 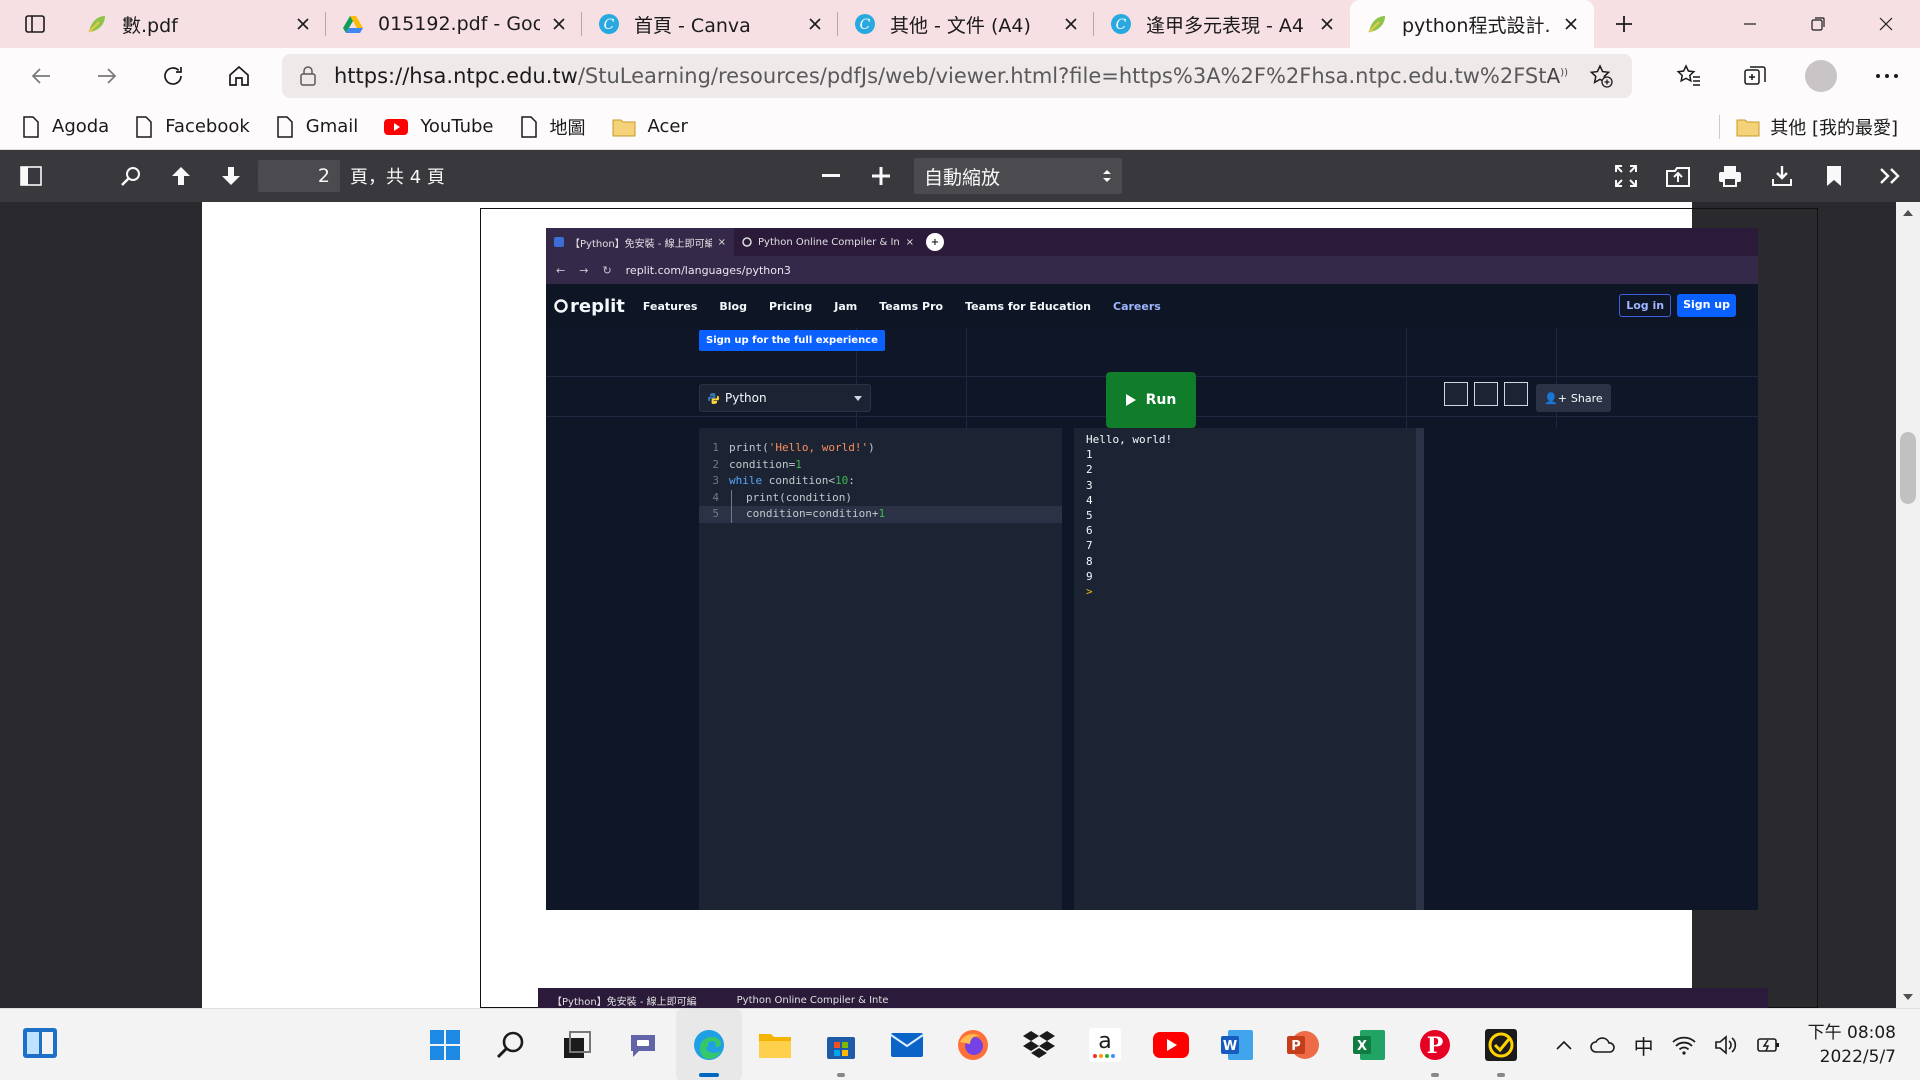 What do you see at coordinates (1818, 24) in the screenshot?
I see `restore-button` at bounding box center [1818, 24].